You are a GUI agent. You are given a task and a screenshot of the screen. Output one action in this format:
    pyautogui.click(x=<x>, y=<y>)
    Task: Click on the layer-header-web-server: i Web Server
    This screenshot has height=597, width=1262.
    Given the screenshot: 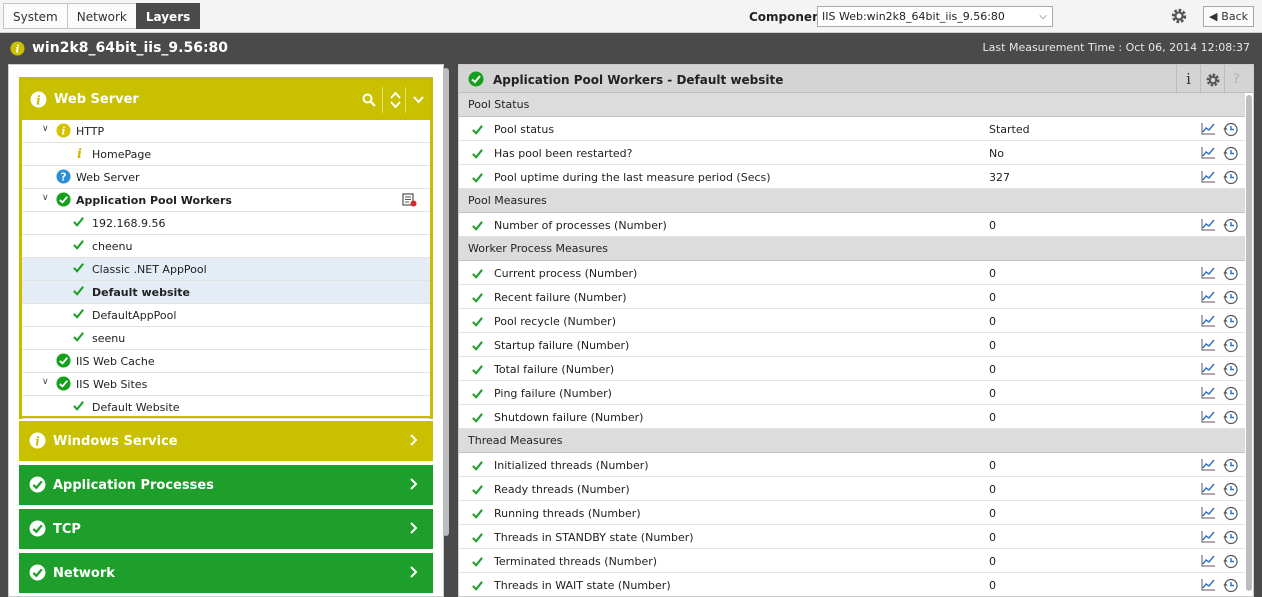 What is the action you would take?
    pyautogui.click(x=226, y=100)
    